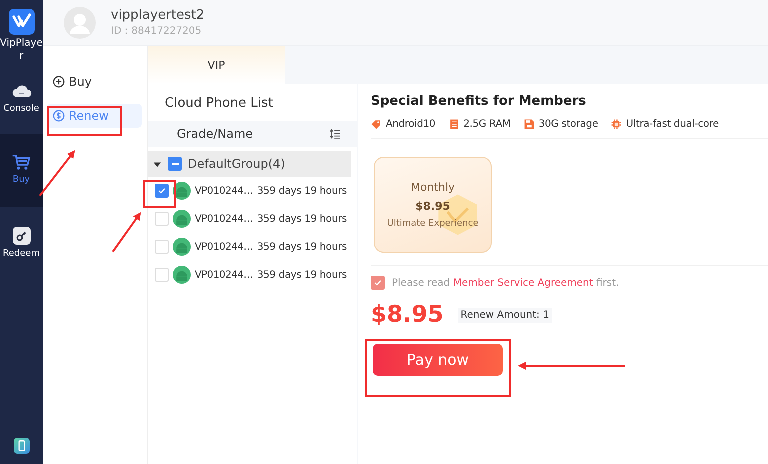  I want to click on agreement-text: Please read Member Service Agreement first., so click(506, 283).